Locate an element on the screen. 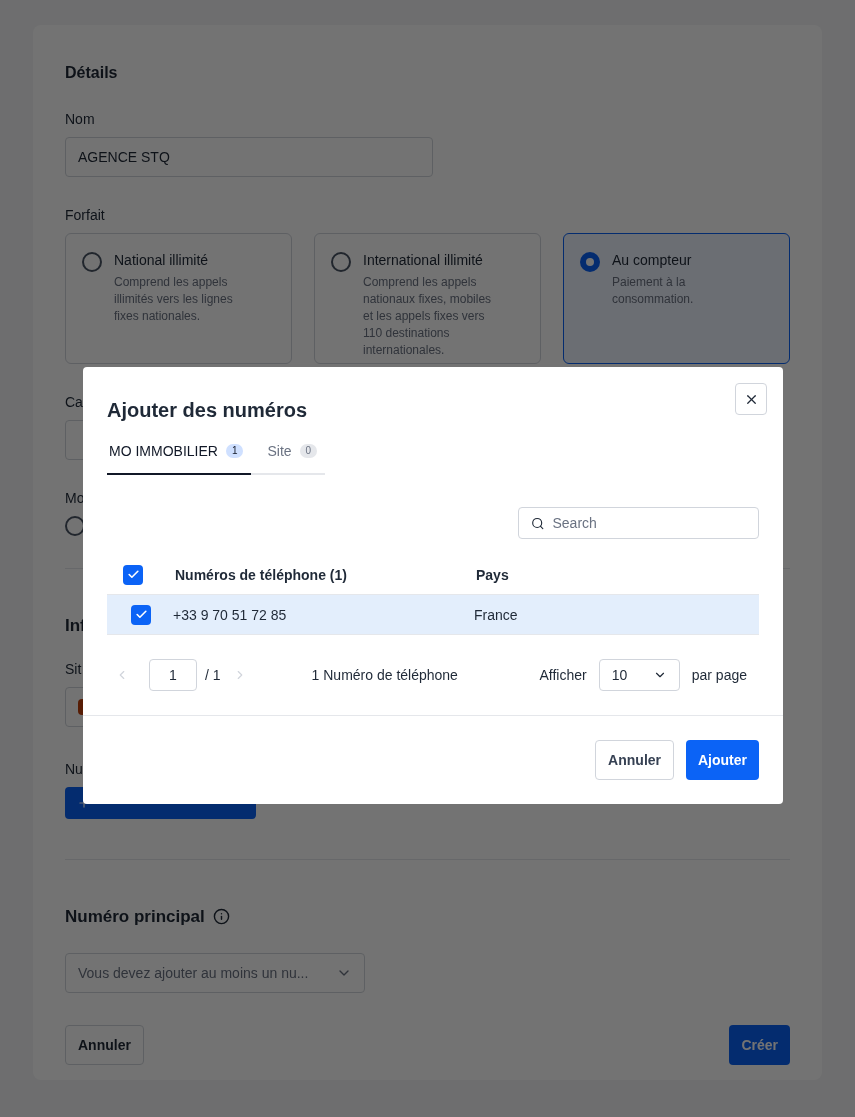 The image size is (855, 1117). search-field: Search is located at coordinates (649, 523).